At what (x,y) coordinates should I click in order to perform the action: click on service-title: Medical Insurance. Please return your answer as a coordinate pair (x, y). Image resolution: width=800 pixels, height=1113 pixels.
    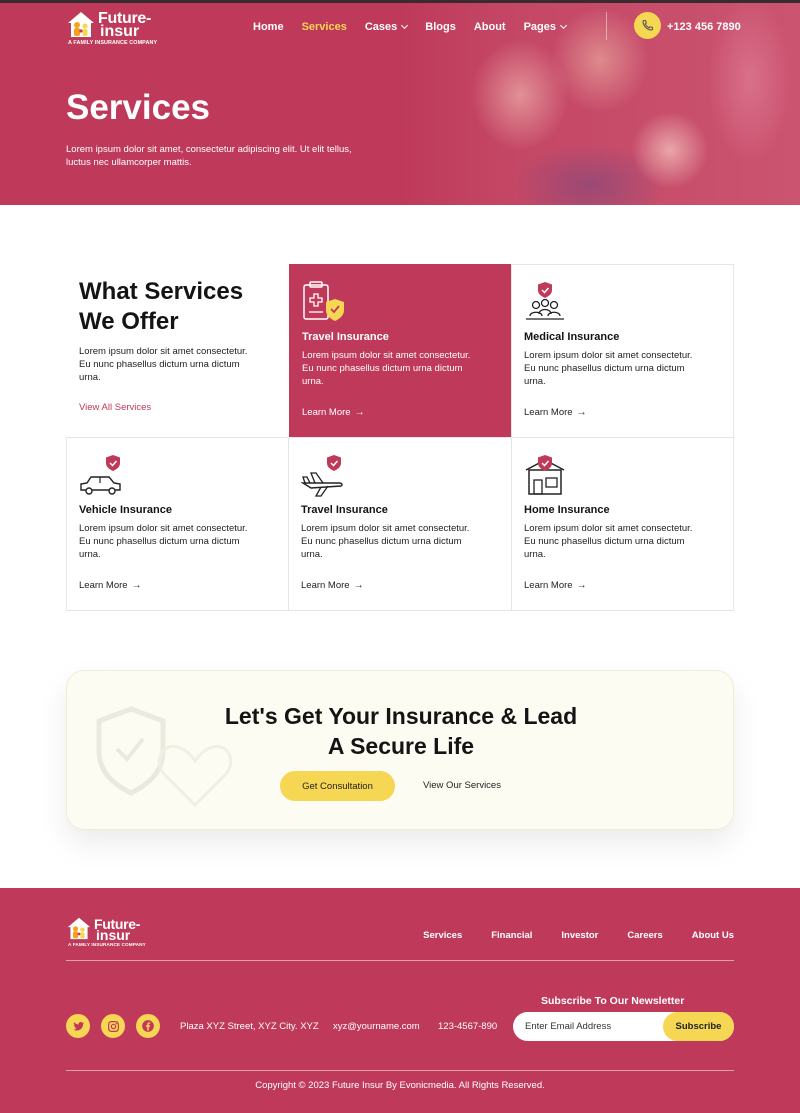
    Looking at the image, I should click on (572, 337).